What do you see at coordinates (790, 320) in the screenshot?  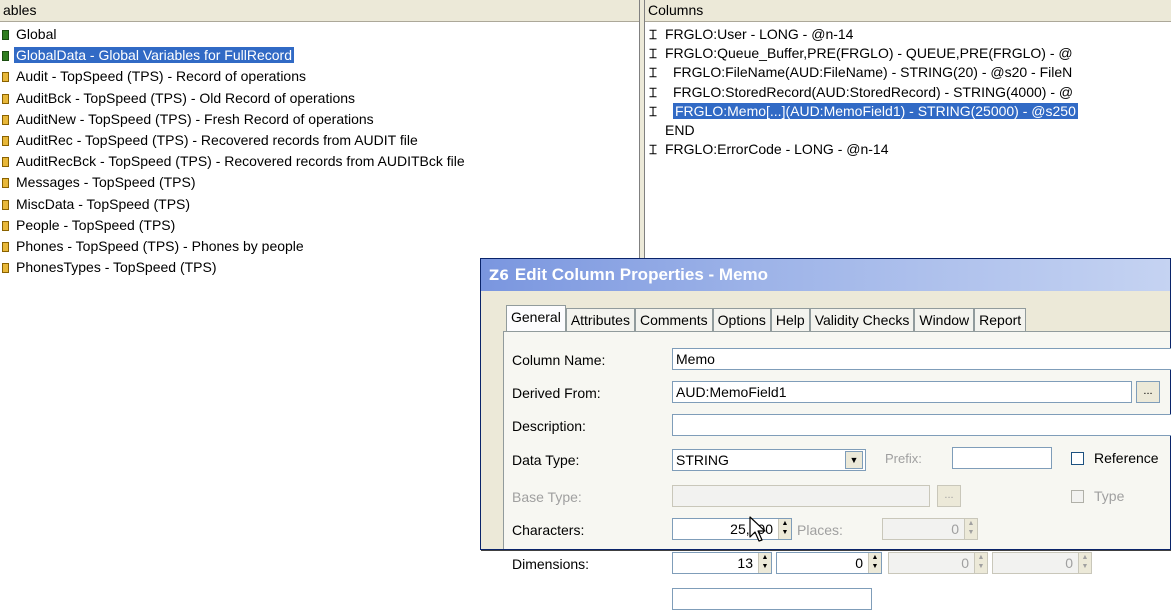 I see `tab-help: Help` at bounding box center [790, 320].